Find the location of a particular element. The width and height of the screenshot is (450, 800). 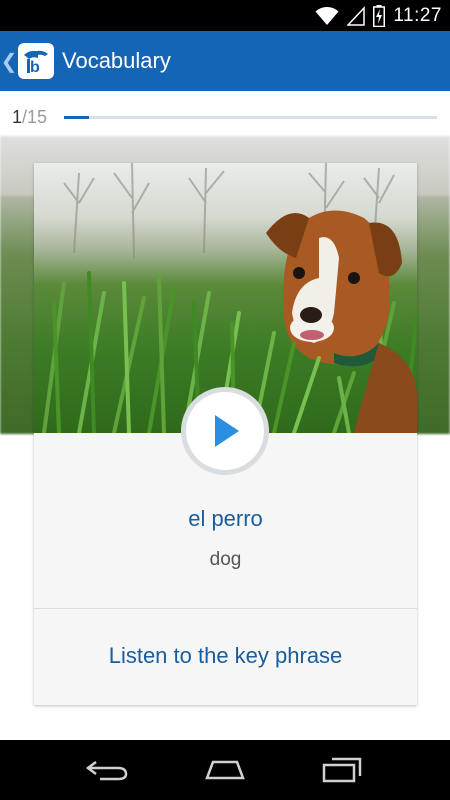

progress-bar is located at coordinates (250, 117).